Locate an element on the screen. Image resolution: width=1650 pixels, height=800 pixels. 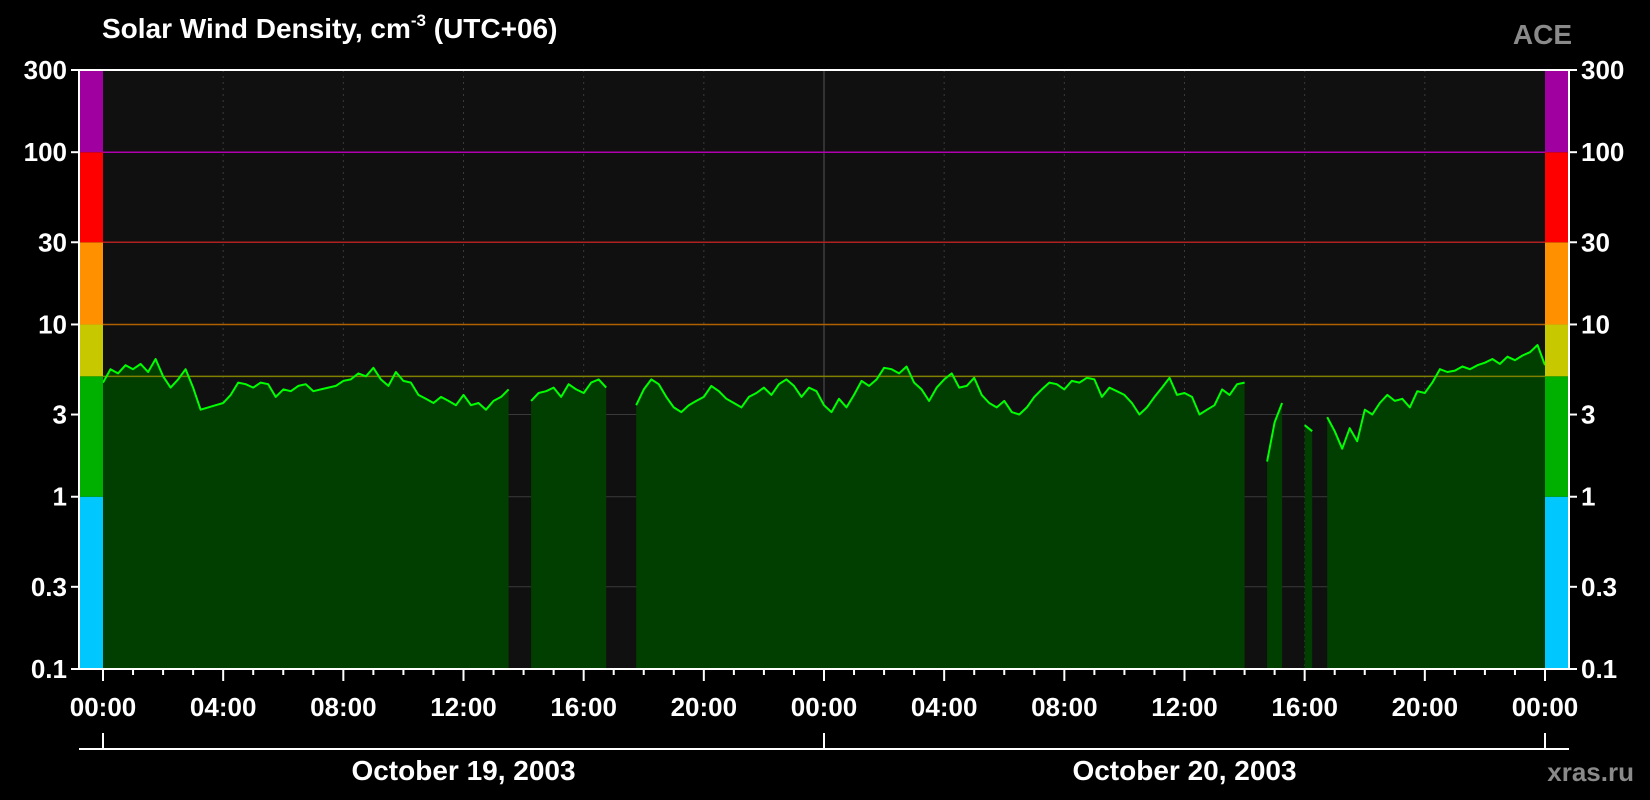
date-label: October 20, 2003 is located at coordinates (1184, 770).